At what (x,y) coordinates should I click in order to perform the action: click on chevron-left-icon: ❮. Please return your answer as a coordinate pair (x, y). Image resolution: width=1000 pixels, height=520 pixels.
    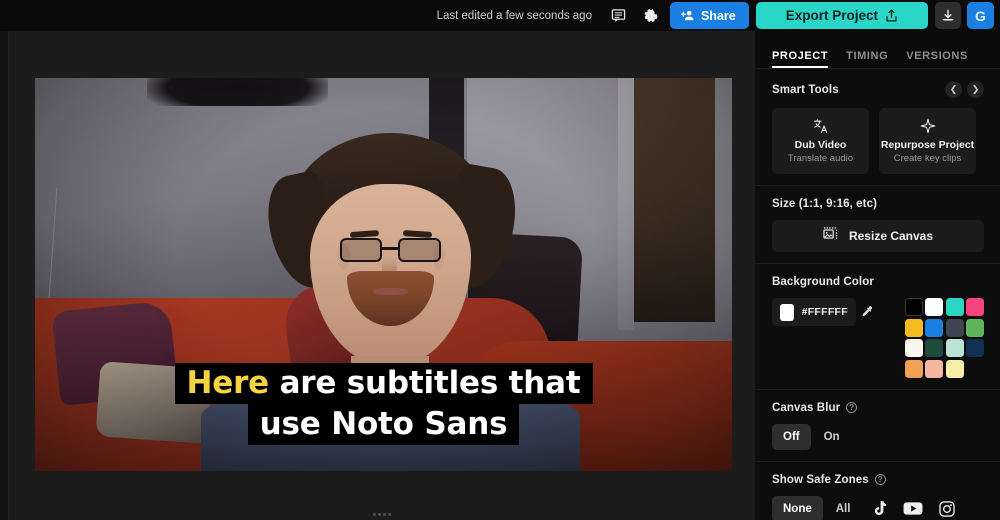
    Looking at the image, I should click on (953, 89).